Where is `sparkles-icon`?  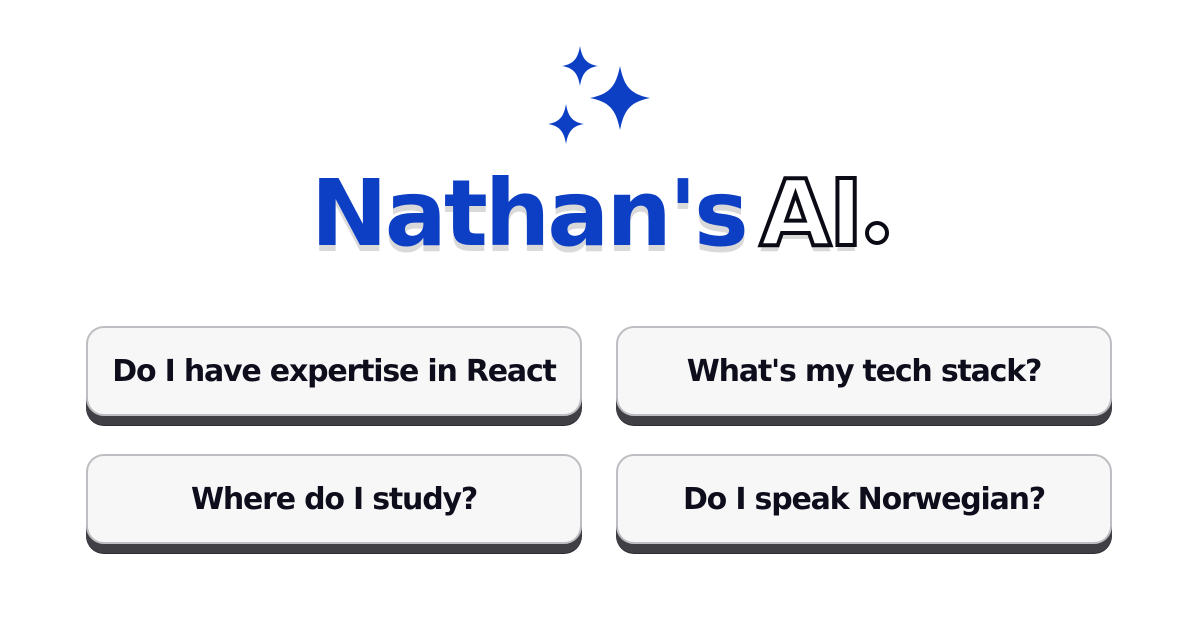
sparkles-icon is located at coordinates (599, 95).